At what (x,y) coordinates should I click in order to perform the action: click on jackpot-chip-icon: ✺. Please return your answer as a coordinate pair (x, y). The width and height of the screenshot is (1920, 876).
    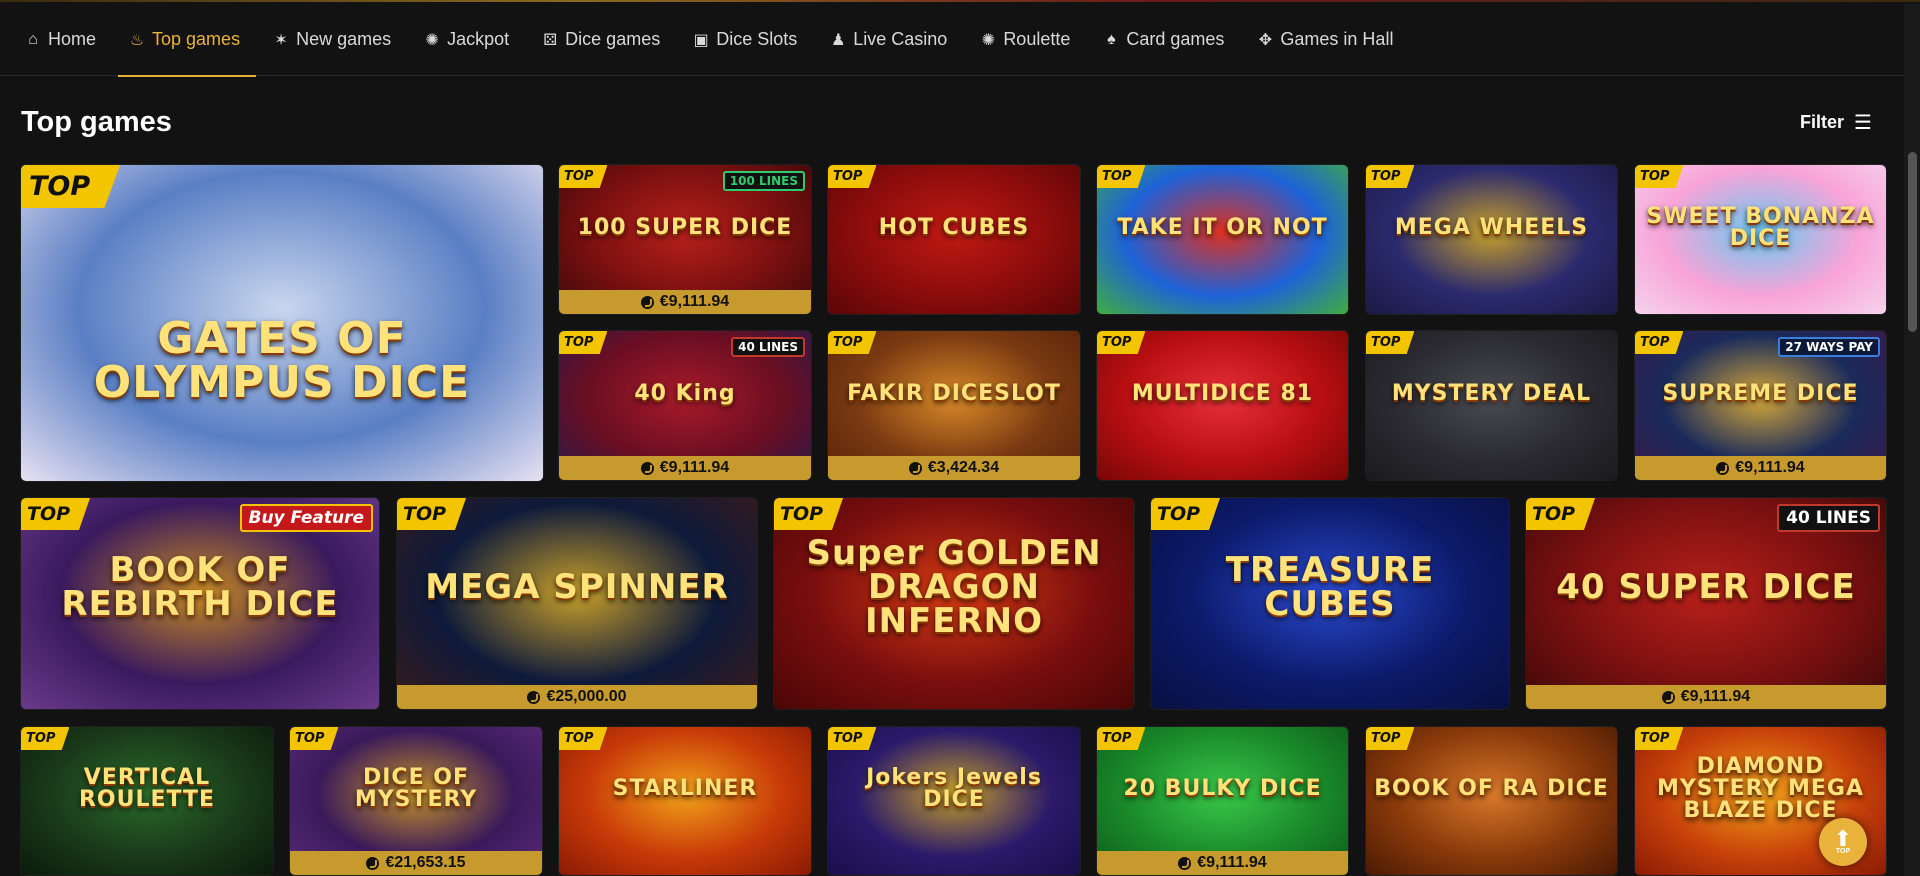
    Looking at the image, I should click on (432, 40).